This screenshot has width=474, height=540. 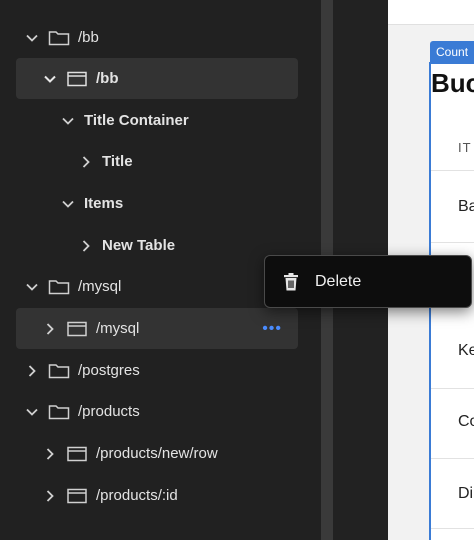 What do you see at coordinates (272, 329) in the screenshot?
I see `more-options-icon: •••` at bounding box center [272, 329].